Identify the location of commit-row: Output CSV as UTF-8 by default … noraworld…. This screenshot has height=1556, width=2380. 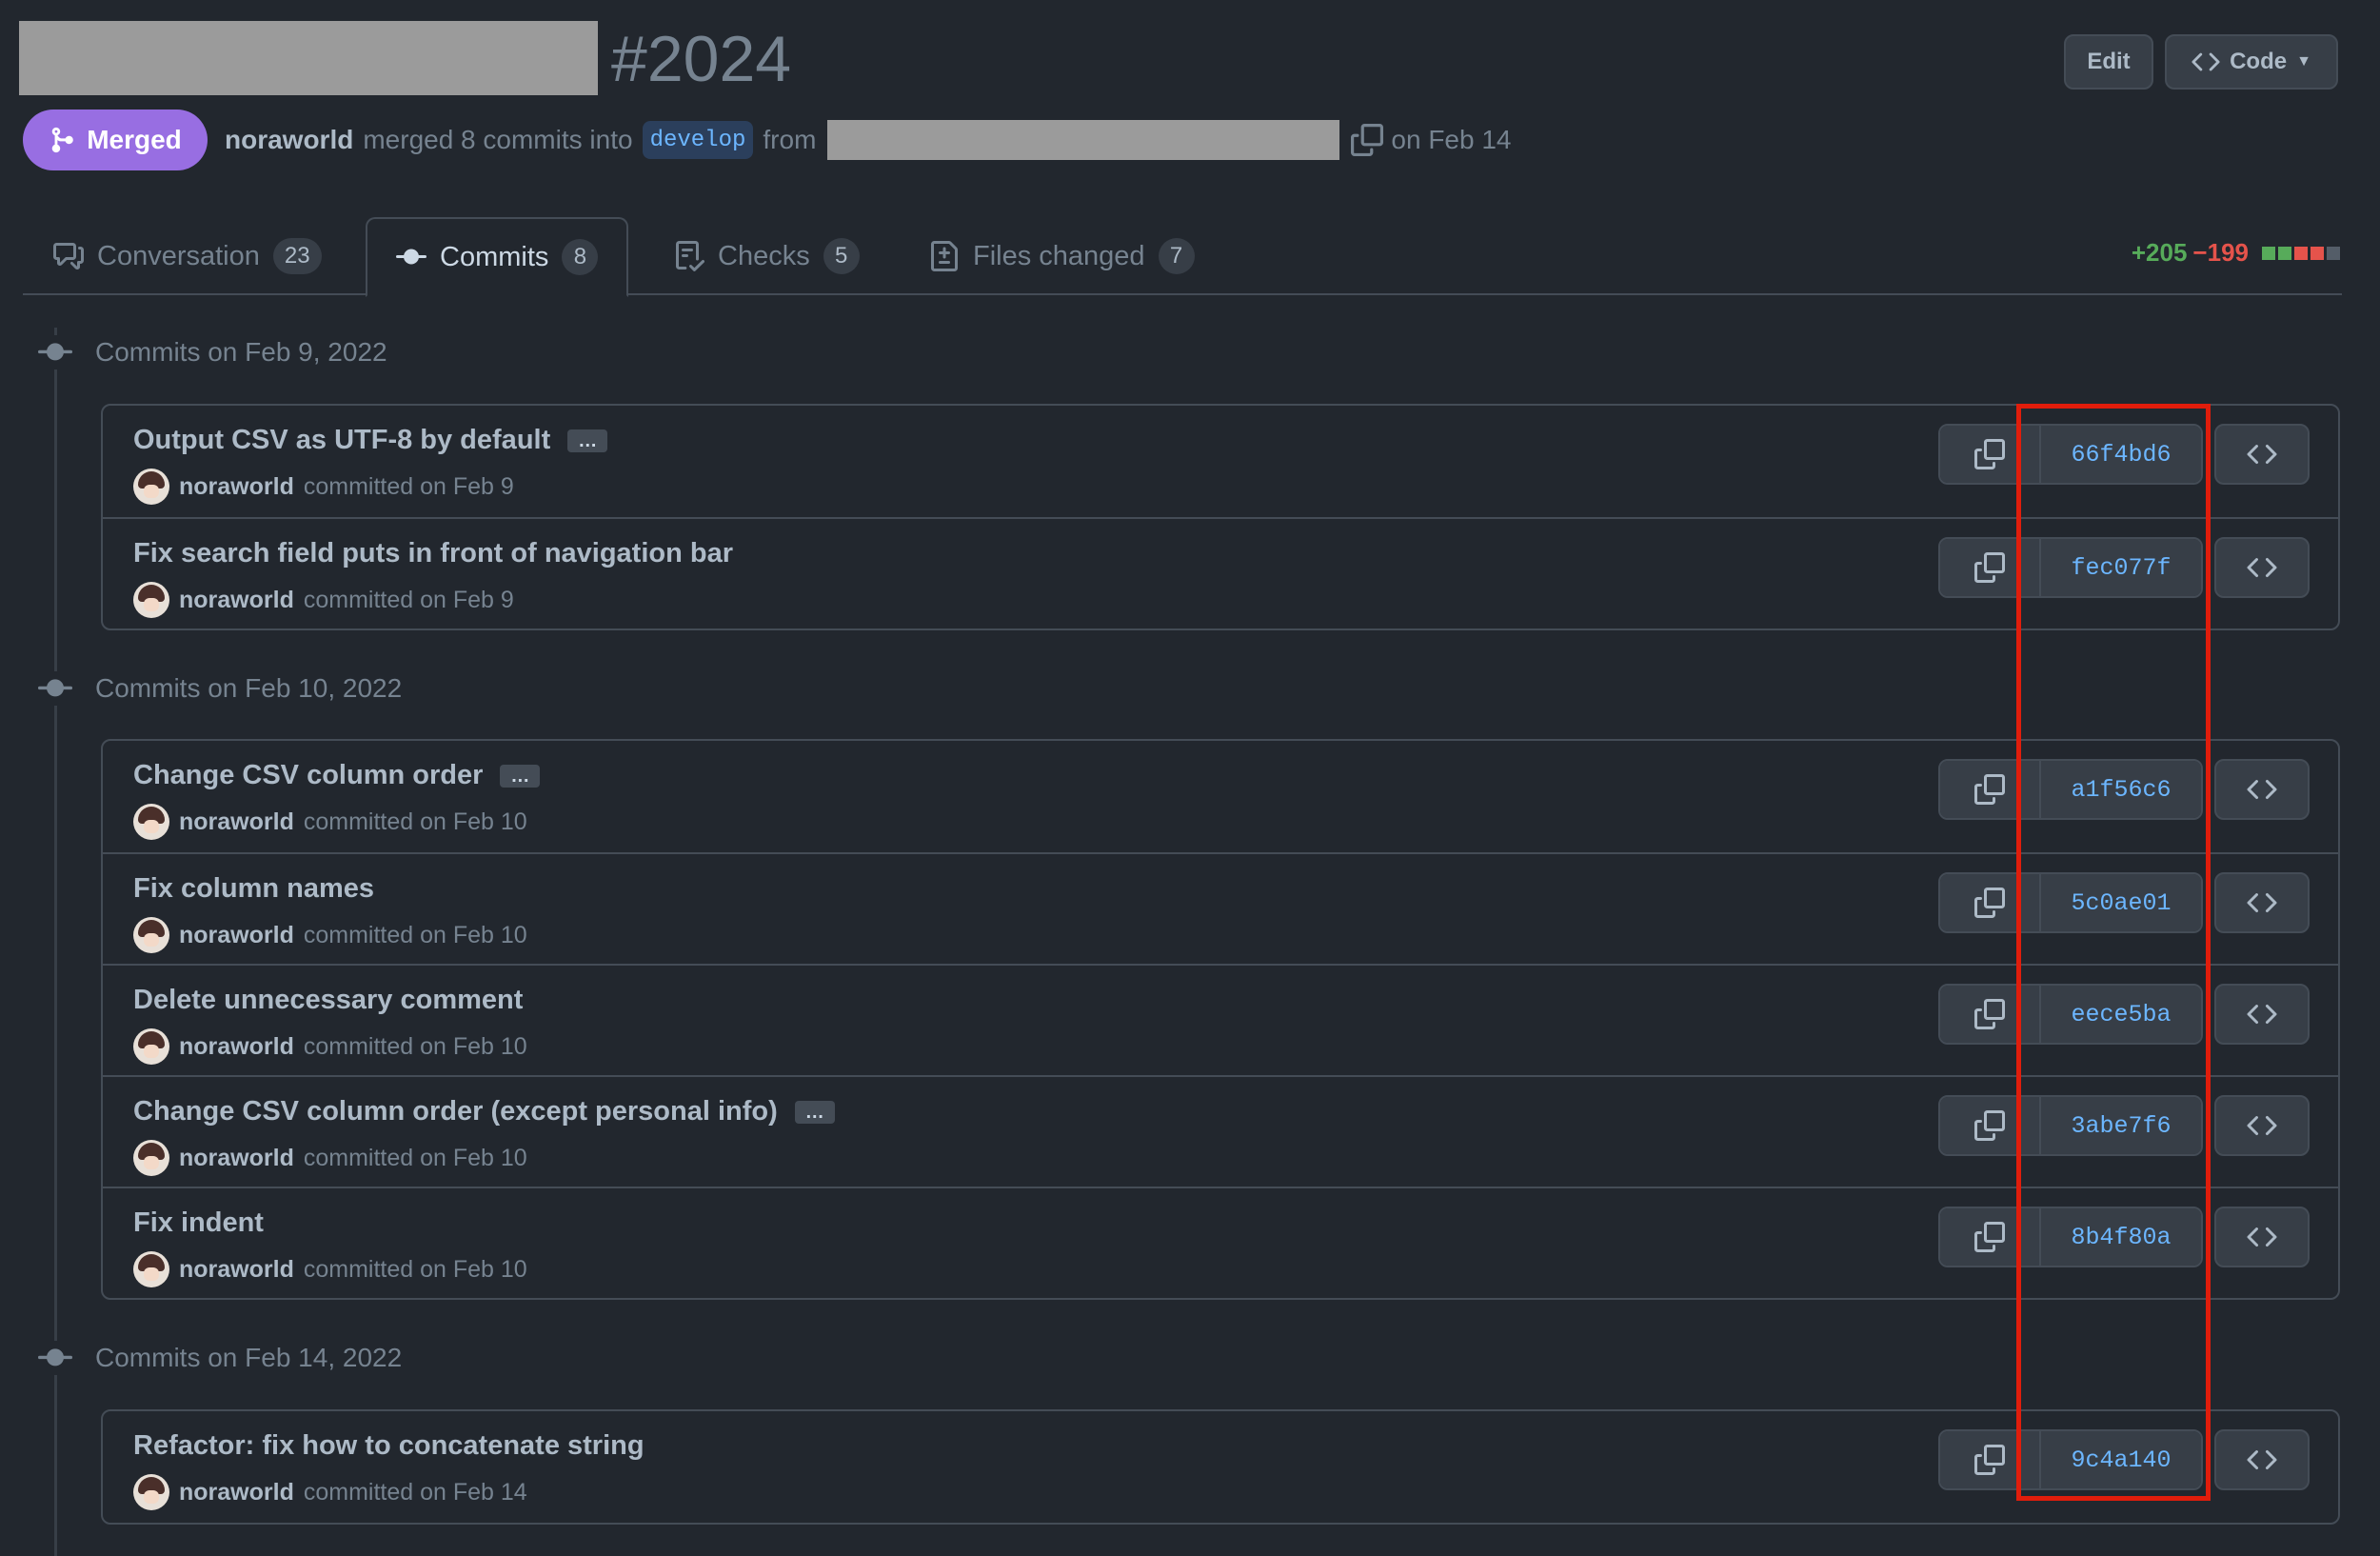
(1220, 461).